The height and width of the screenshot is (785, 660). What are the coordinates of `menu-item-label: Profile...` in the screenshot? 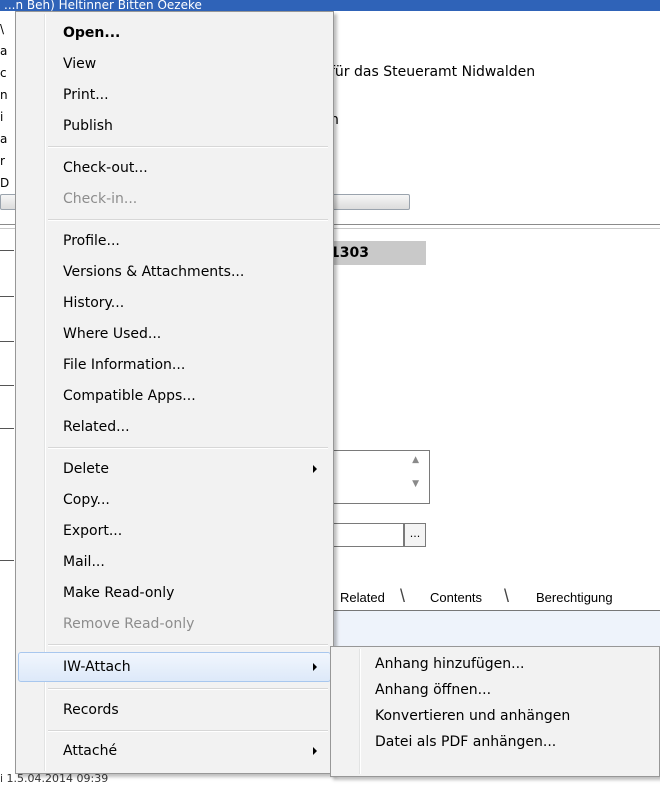 It's located at (91, 241).